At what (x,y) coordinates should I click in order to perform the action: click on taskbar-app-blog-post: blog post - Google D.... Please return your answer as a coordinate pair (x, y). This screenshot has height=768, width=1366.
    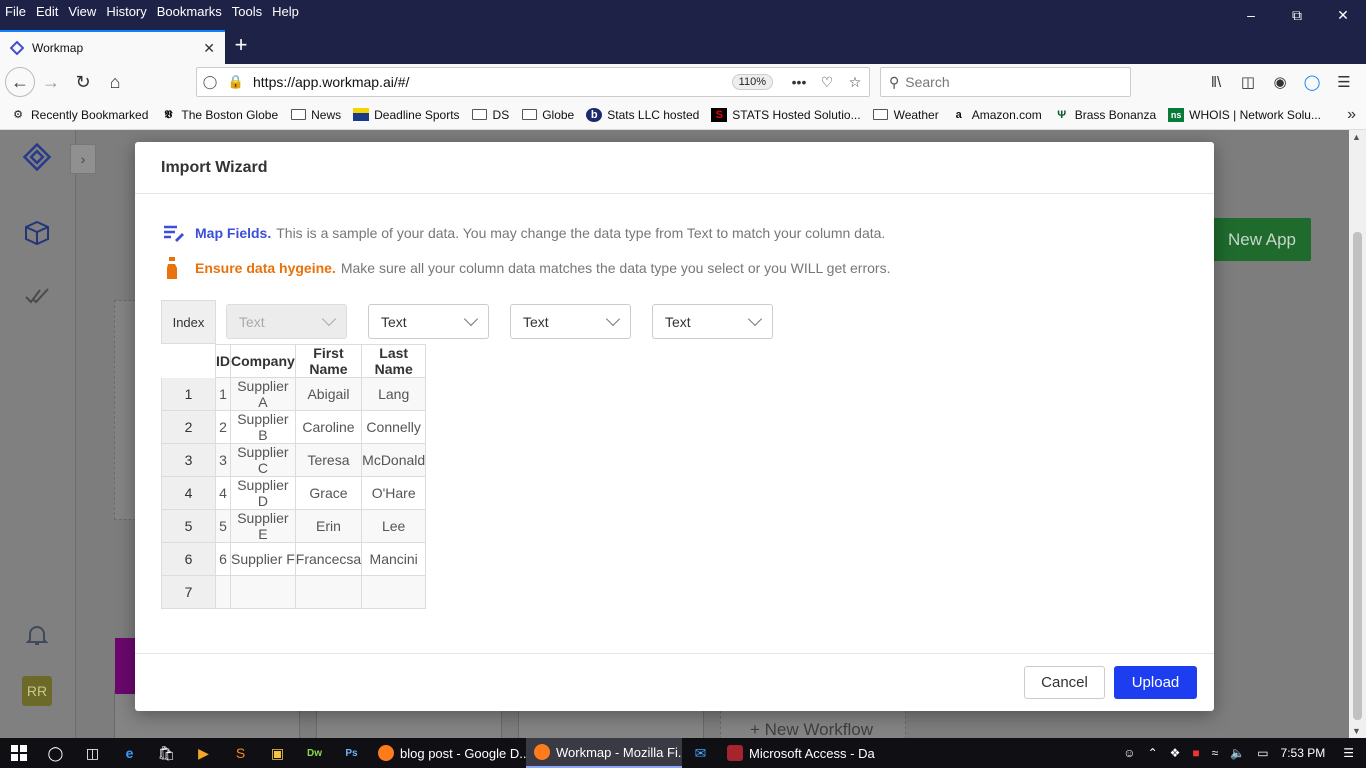
    Looking at the image, I should click on (448, 753).